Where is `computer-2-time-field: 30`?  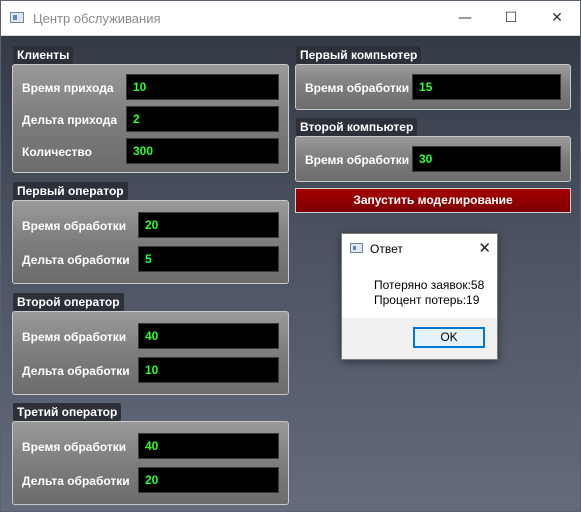 computer-2-time-field: 30 is located at coordinates (486, 159).